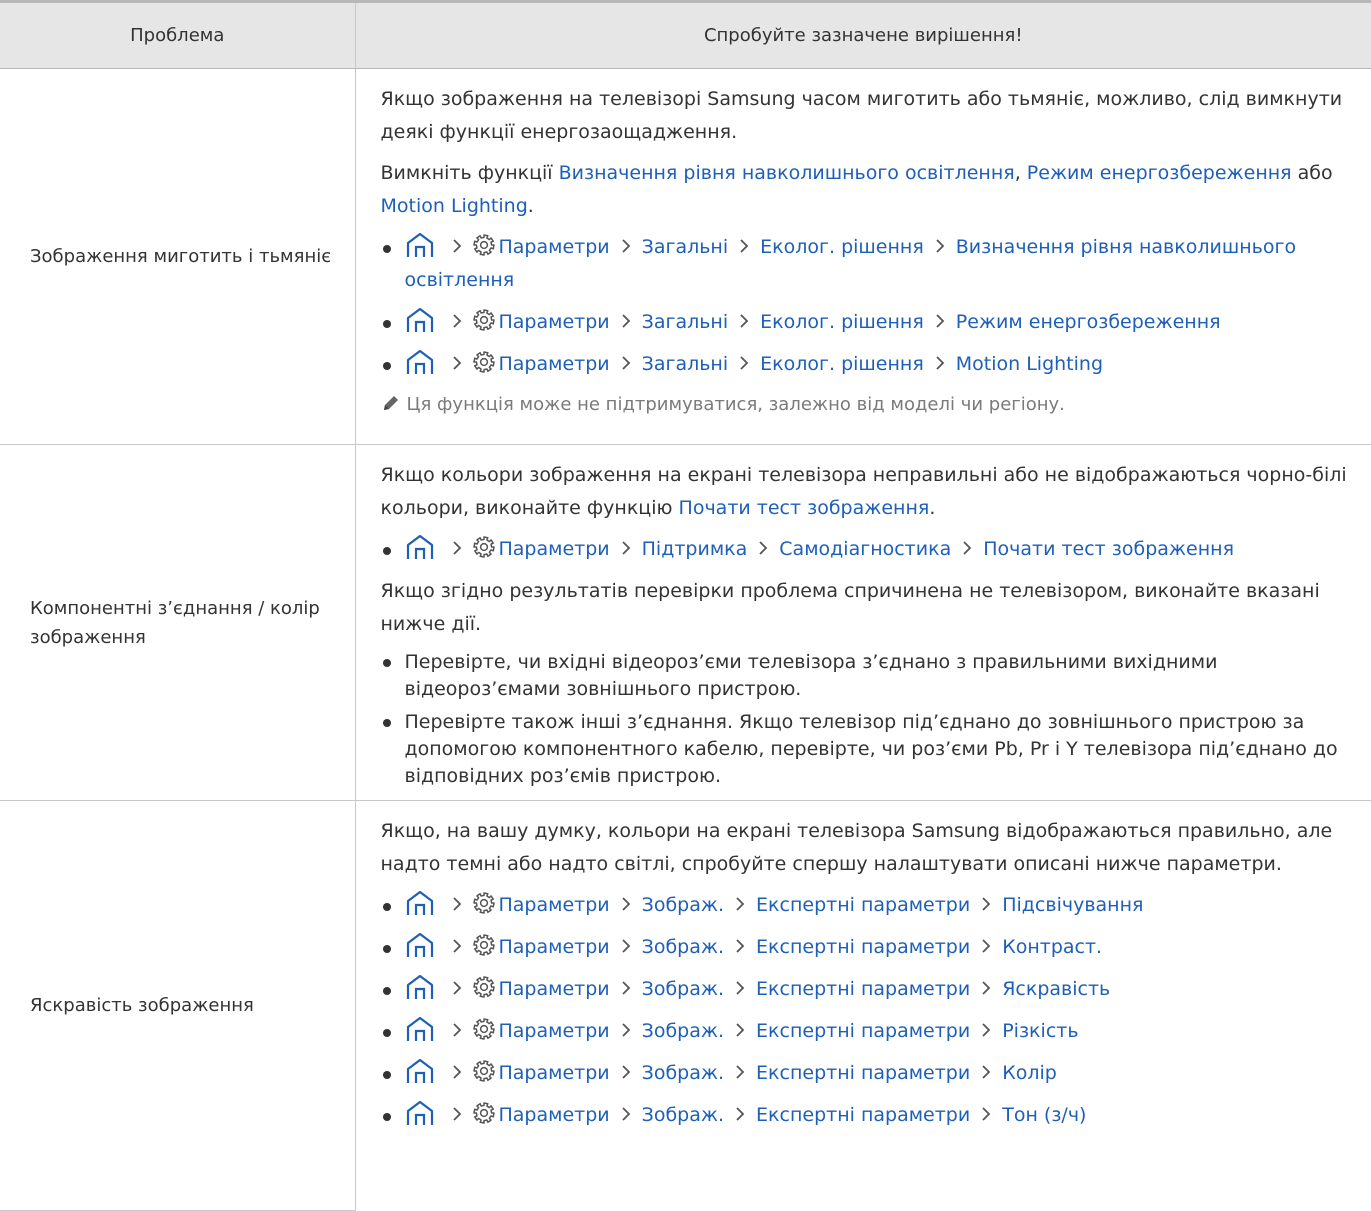  What do you see at coordinates (1108, 549) in the screenshot?
I see `menu-path-step: Почати тест зображення` at bounding box center [1108, 549].